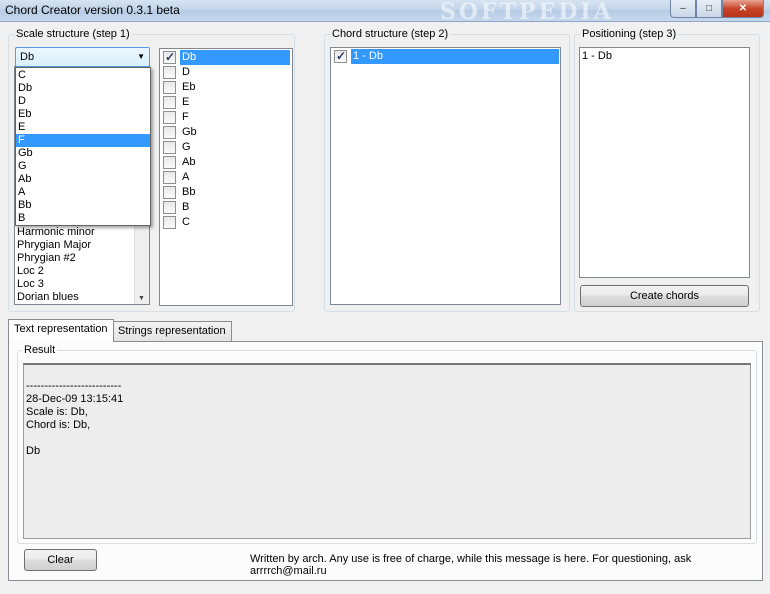 The height and width of the screenshot is (594, 770). What do you see at coordinates (225, 147) in the screenshot?
I see `note-item: G` at bounding box center [225, 147].